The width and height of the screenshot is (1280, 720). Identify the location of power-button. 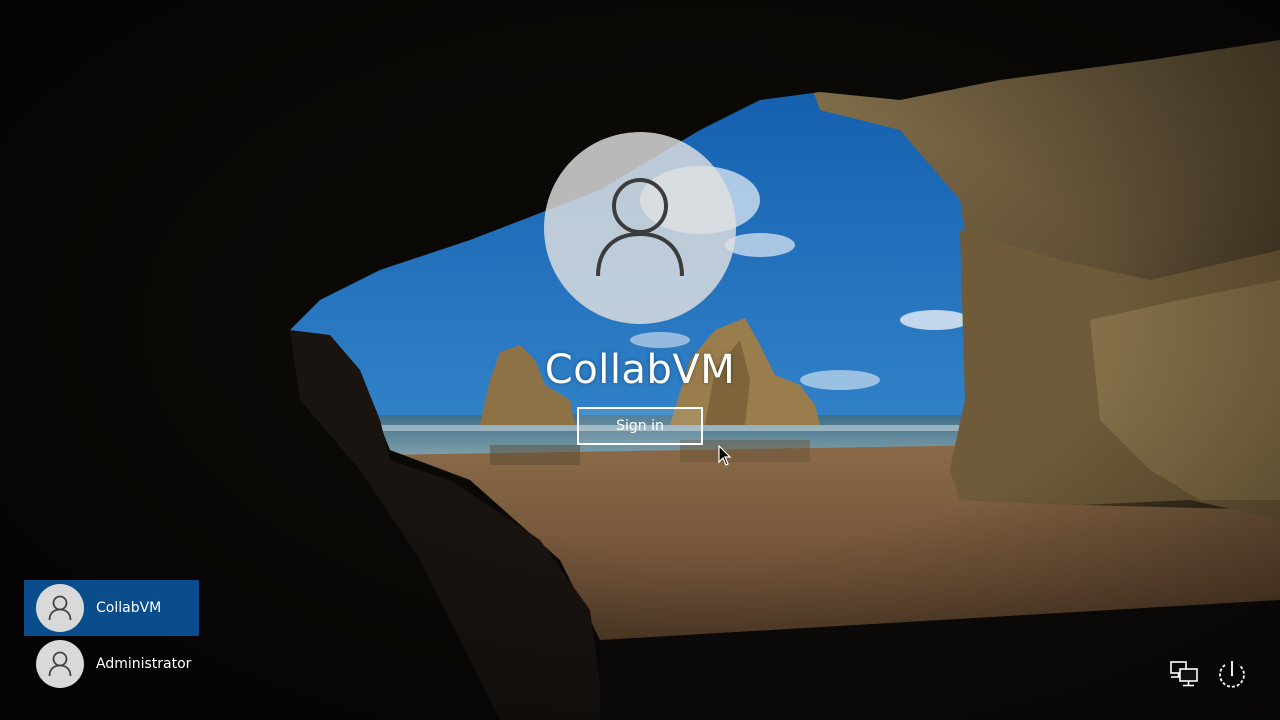
(1232, 674).